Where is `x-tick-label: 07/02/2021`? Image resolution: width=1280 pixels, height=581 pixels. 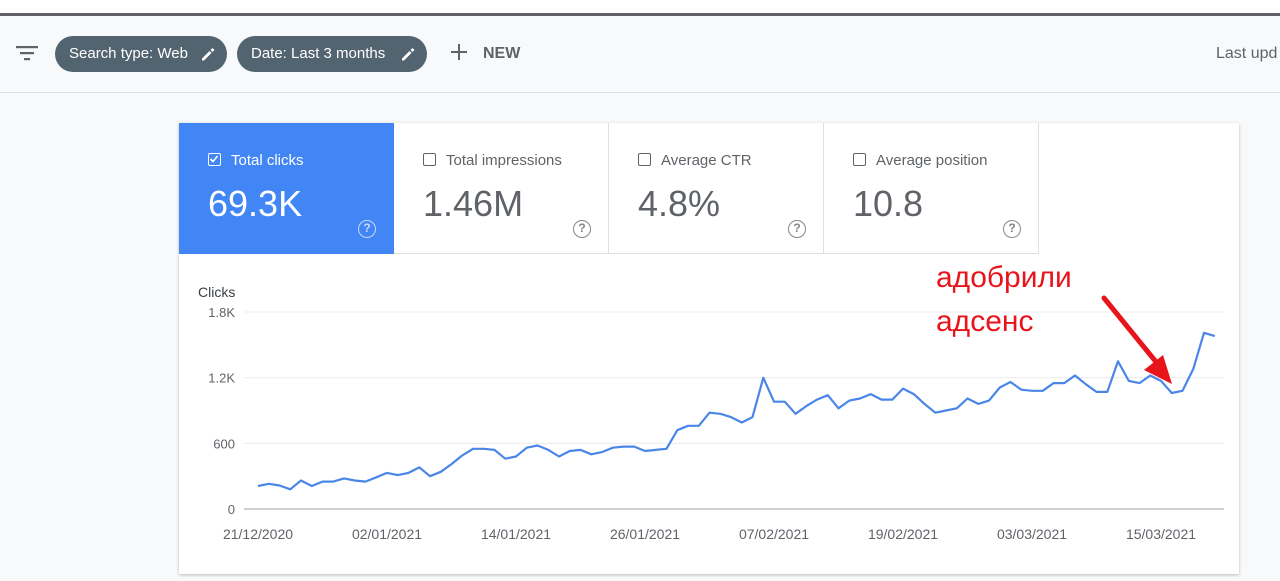
x-tick-label: 07/02/2021 is located at coordinates (774, 534).